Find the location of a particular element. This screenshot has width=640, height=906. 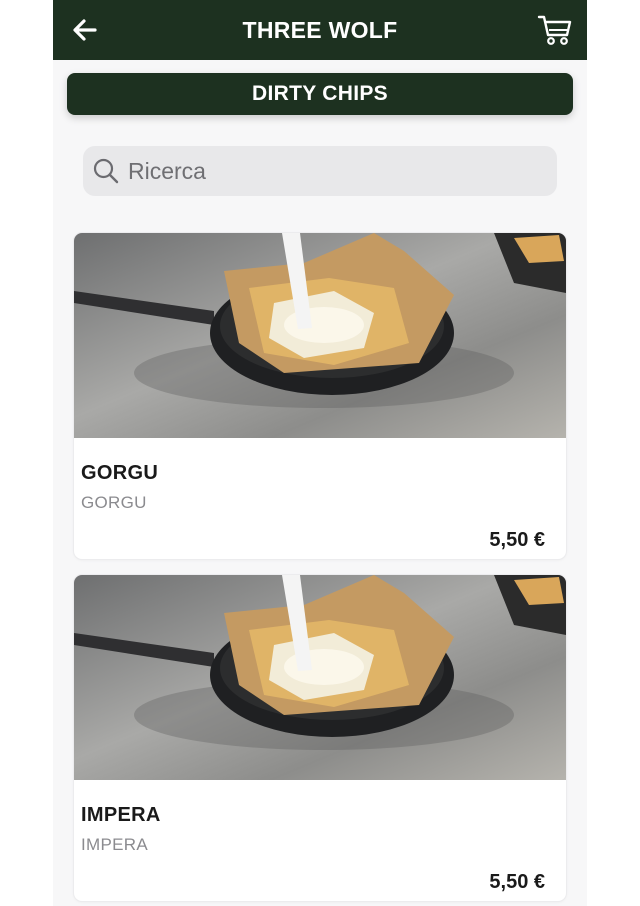

product-description: GORGU is located at coordinates (114, 502).